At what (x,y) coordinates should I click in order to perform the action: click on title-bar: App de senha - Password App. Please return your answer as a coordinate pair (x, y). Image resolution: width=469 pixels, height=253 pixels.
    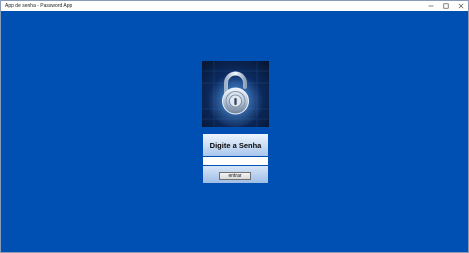
    Looking at the image, I should click on (234, 6).